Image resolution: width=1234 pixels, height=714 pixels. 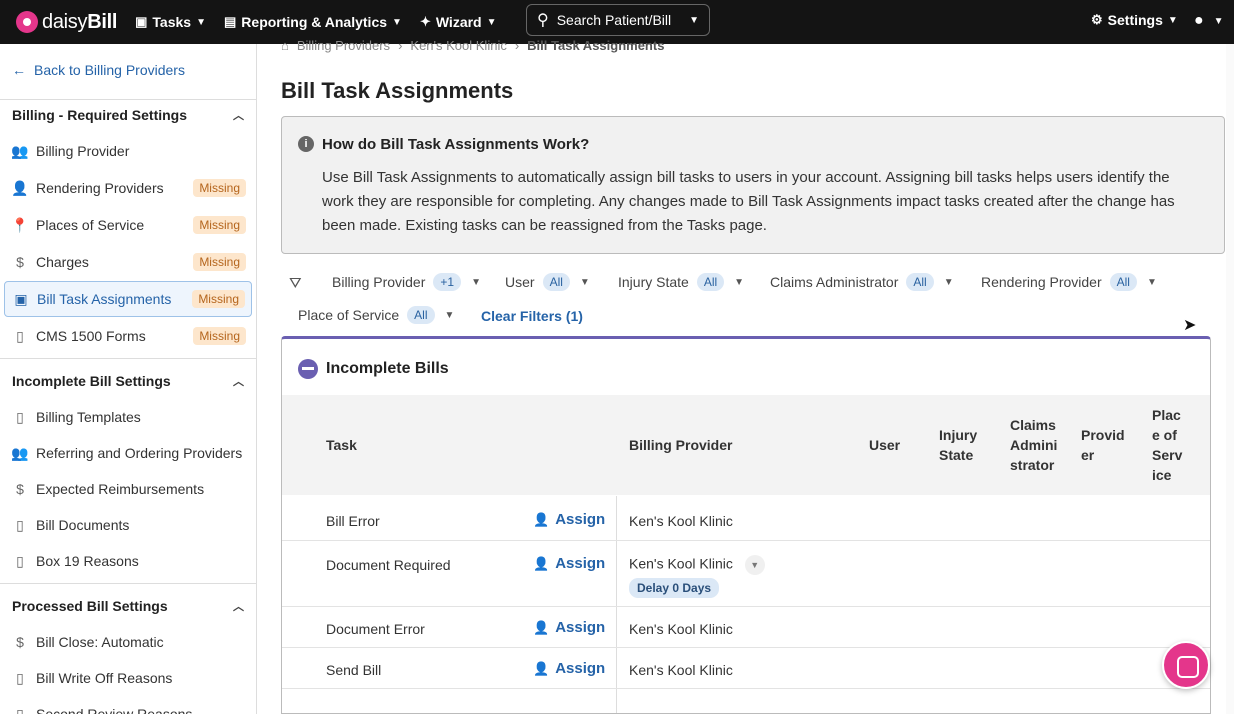 I want to click on sidebar-item-referring-ordering-providers: 👥 Referring and Ordering Providers, so click(x=128, y=453).